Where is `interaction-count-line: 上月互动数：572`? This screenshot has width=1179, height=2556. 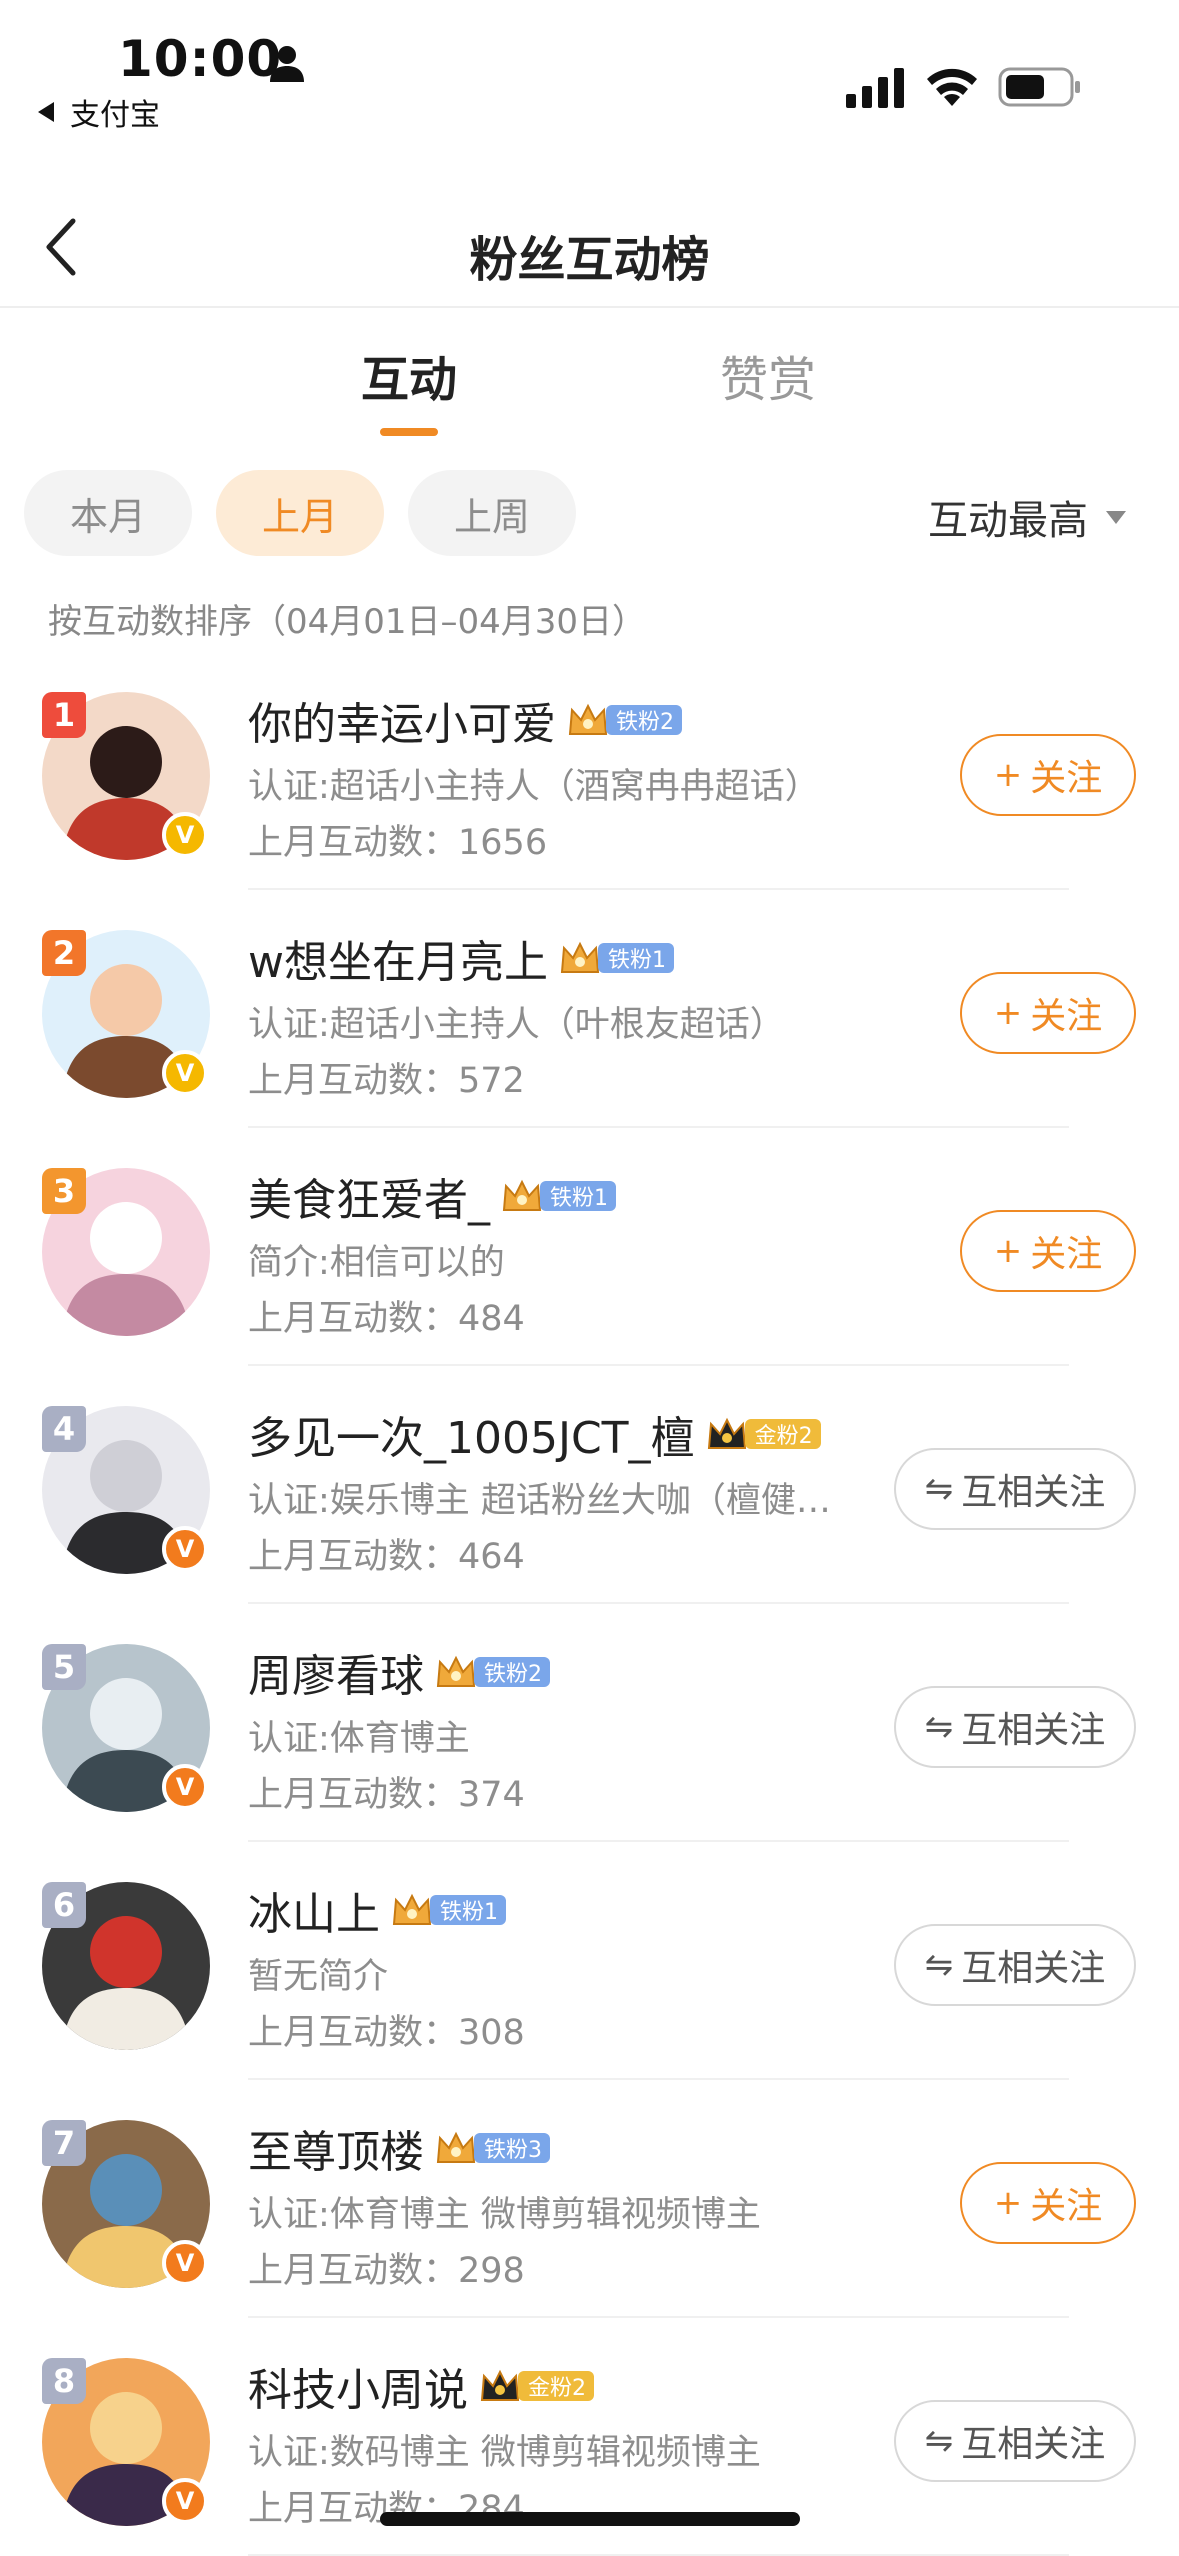 interaction-count-line: 上月互动数：572 is located at coordinates (386, 1077).